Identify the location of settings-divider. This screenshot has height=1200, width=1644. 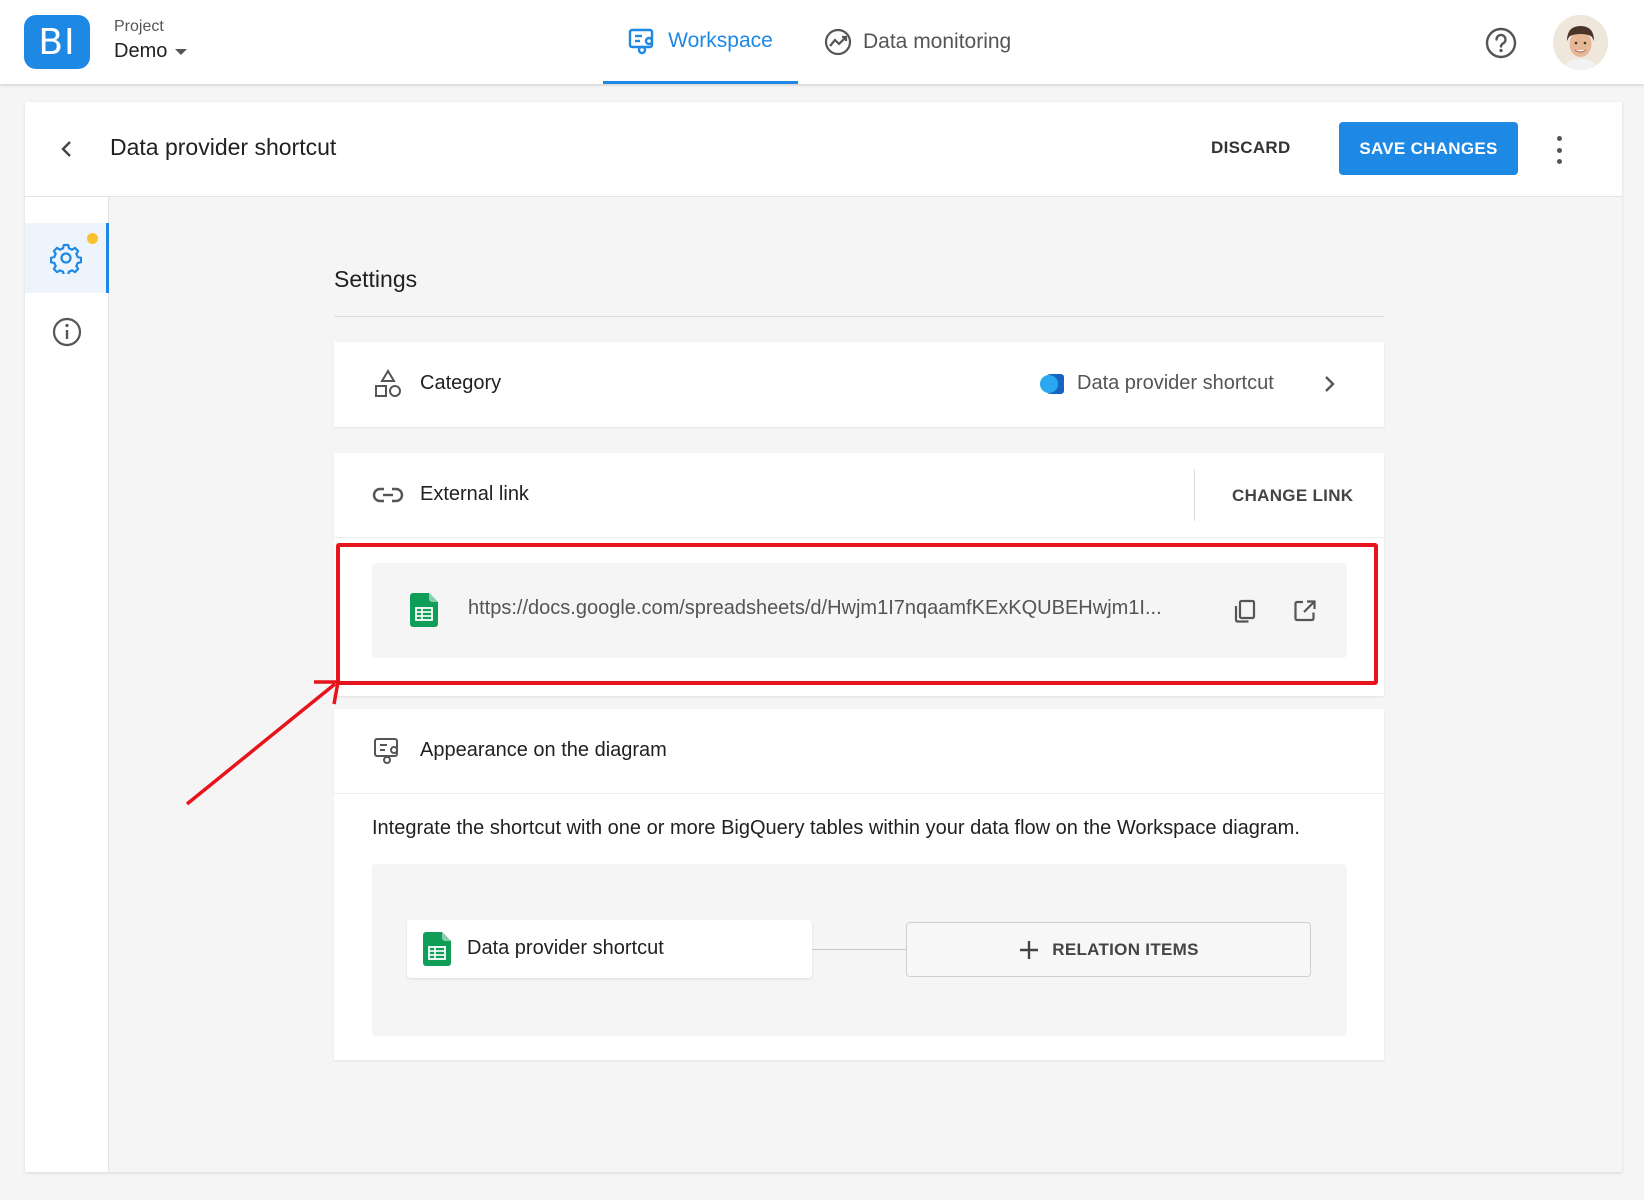
(859, 316).